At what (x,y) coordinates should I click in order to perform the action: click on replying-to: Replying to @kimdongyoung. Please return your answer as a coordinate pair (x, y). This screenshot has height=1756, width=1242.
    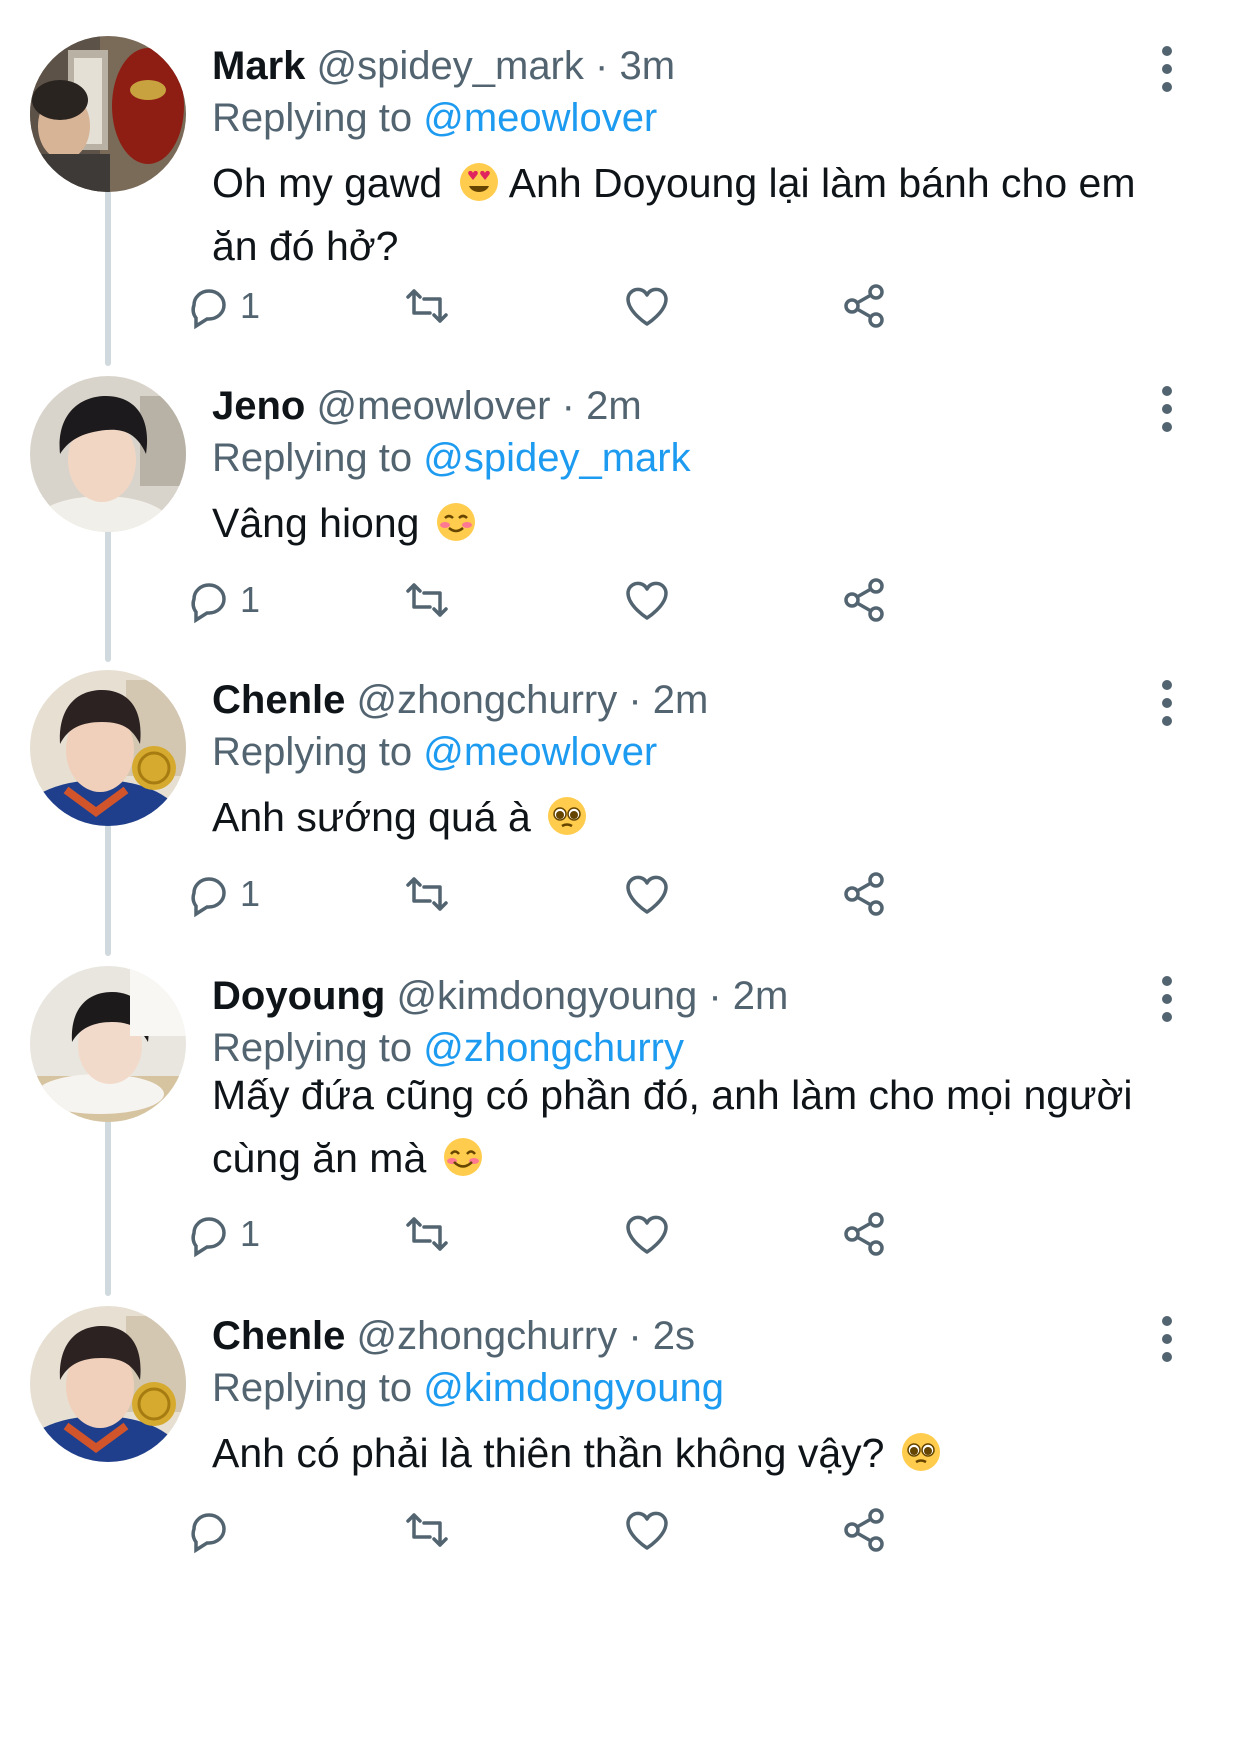
    Looking at the image, I should click on (468, 1388).